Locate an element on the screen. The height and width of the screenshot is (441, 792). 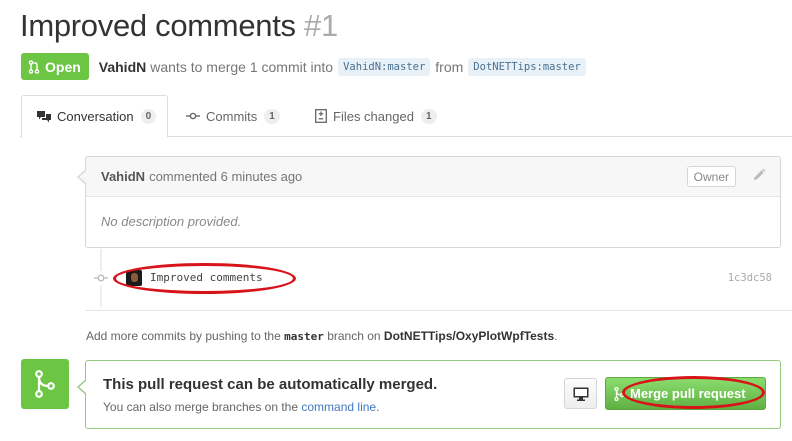
pencil-icon is located at coordinates (759, 175).